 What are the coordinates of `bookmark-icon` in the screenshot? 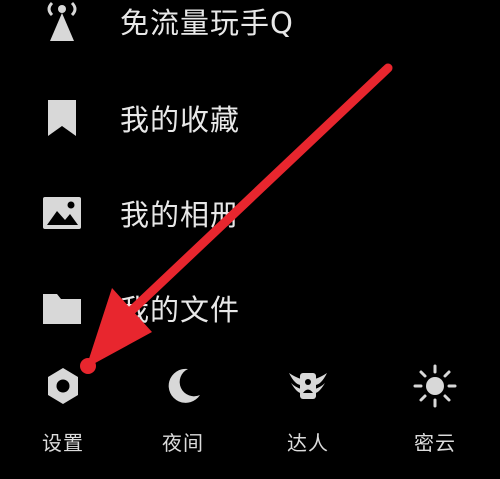 It's located at (62, 118).